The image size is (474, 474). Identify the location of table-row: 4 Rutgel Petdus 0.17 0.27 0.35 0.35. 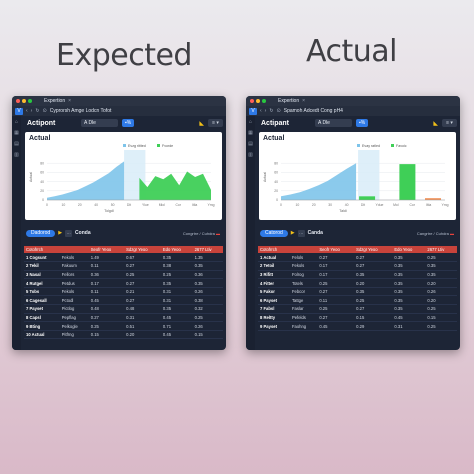
(123, 283).